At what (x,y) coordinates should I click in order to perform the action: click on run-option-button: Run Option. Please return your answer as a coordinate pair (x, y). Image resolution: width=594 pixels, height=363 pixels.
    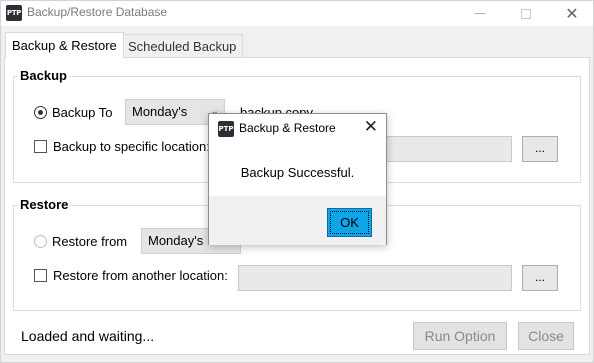
    Looking at the image, I should click on (460, 336).